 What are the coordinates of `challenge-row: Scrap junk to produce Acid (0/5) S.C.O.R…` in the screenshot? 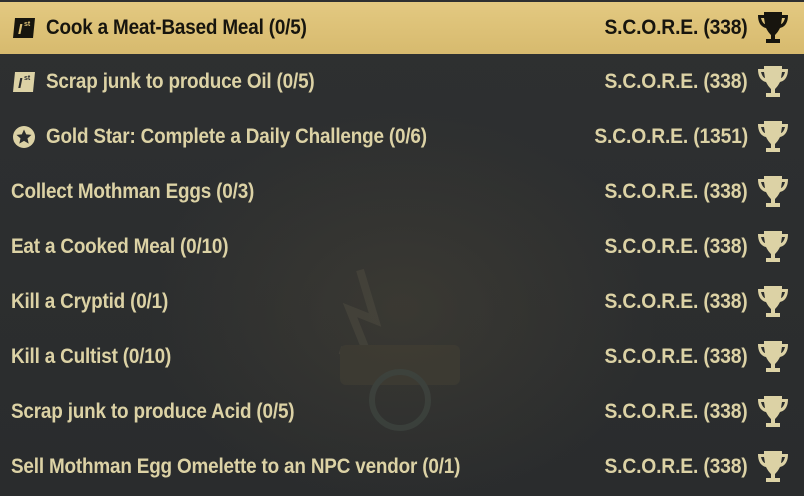 It's located at (402, 412).